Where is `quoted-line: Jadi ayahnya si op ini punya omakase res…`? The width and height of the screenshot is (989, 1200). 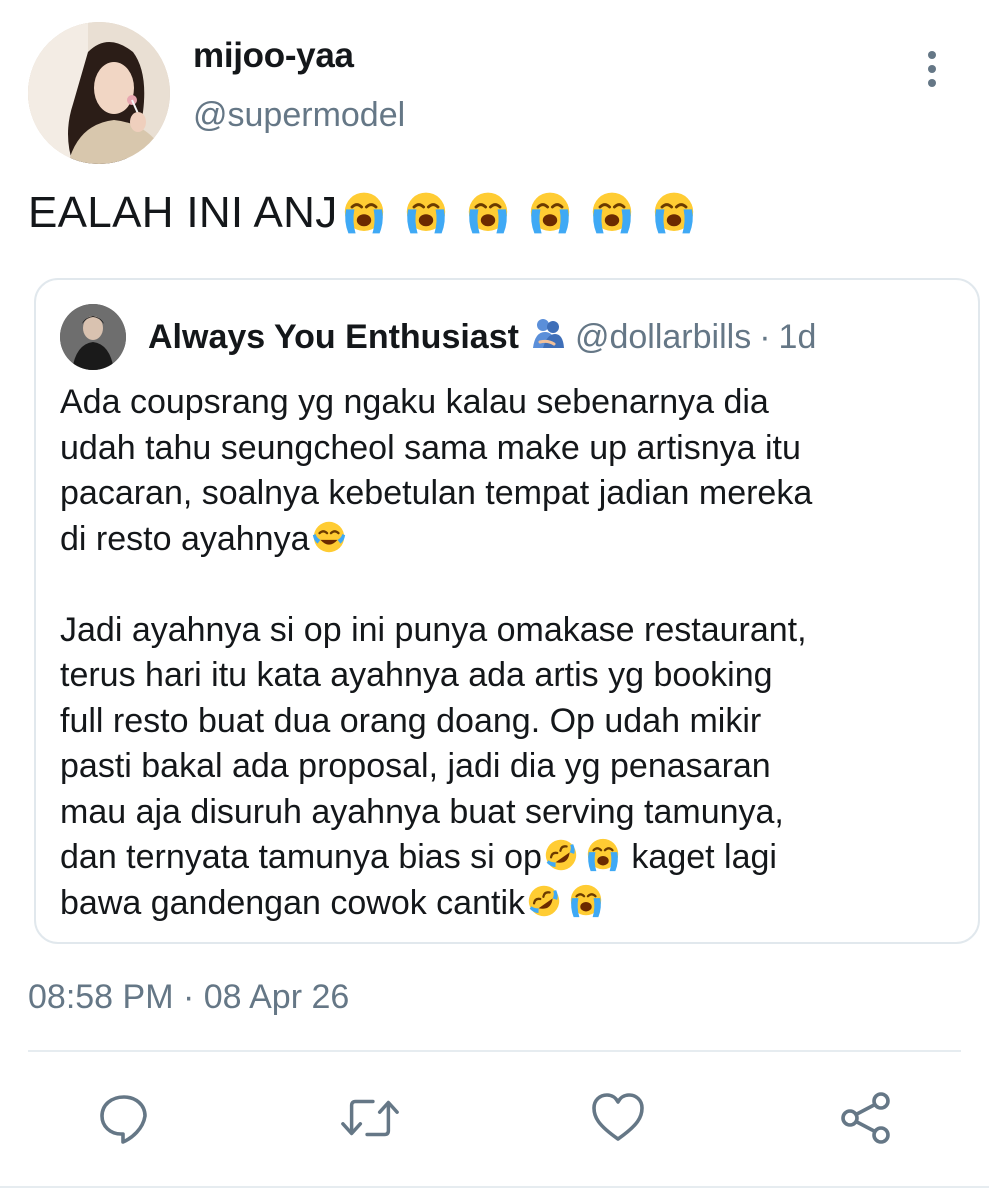
quoted-line: Jadi ayahnya si op ini punya omakase res… is located at coordinates (433, 629).